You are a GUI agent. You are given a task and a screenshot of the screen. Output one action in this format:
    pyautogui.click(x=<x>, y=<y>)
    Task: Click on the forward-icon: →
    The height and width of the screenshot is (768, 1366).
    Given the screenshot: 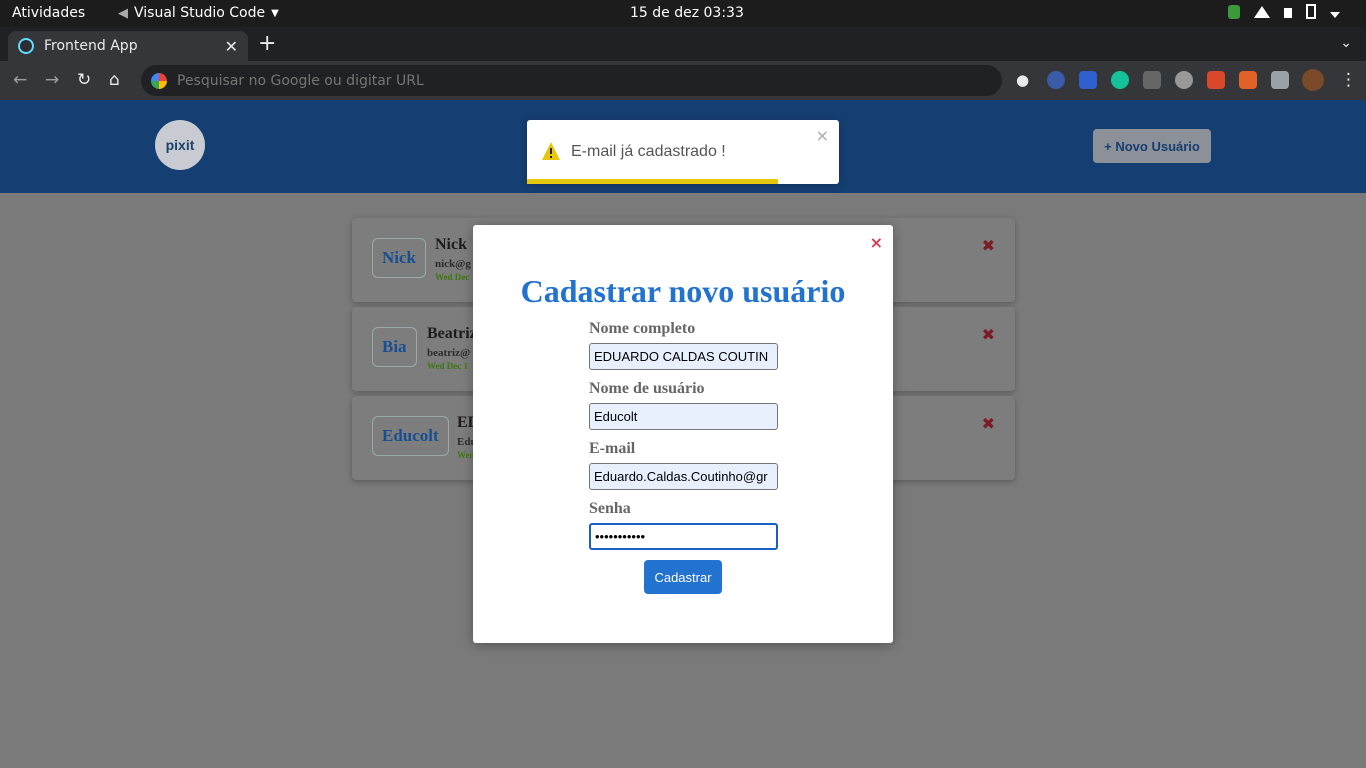 What is the action you would take?
    pyautogui.click(x=52, y=80)
    